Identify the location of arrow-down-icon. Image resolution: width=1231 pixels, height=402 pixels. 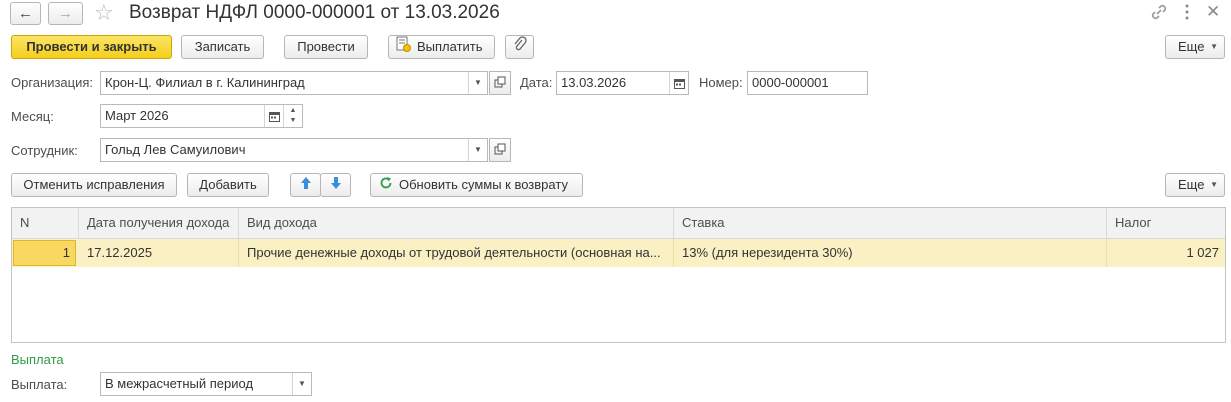
(336, 186).